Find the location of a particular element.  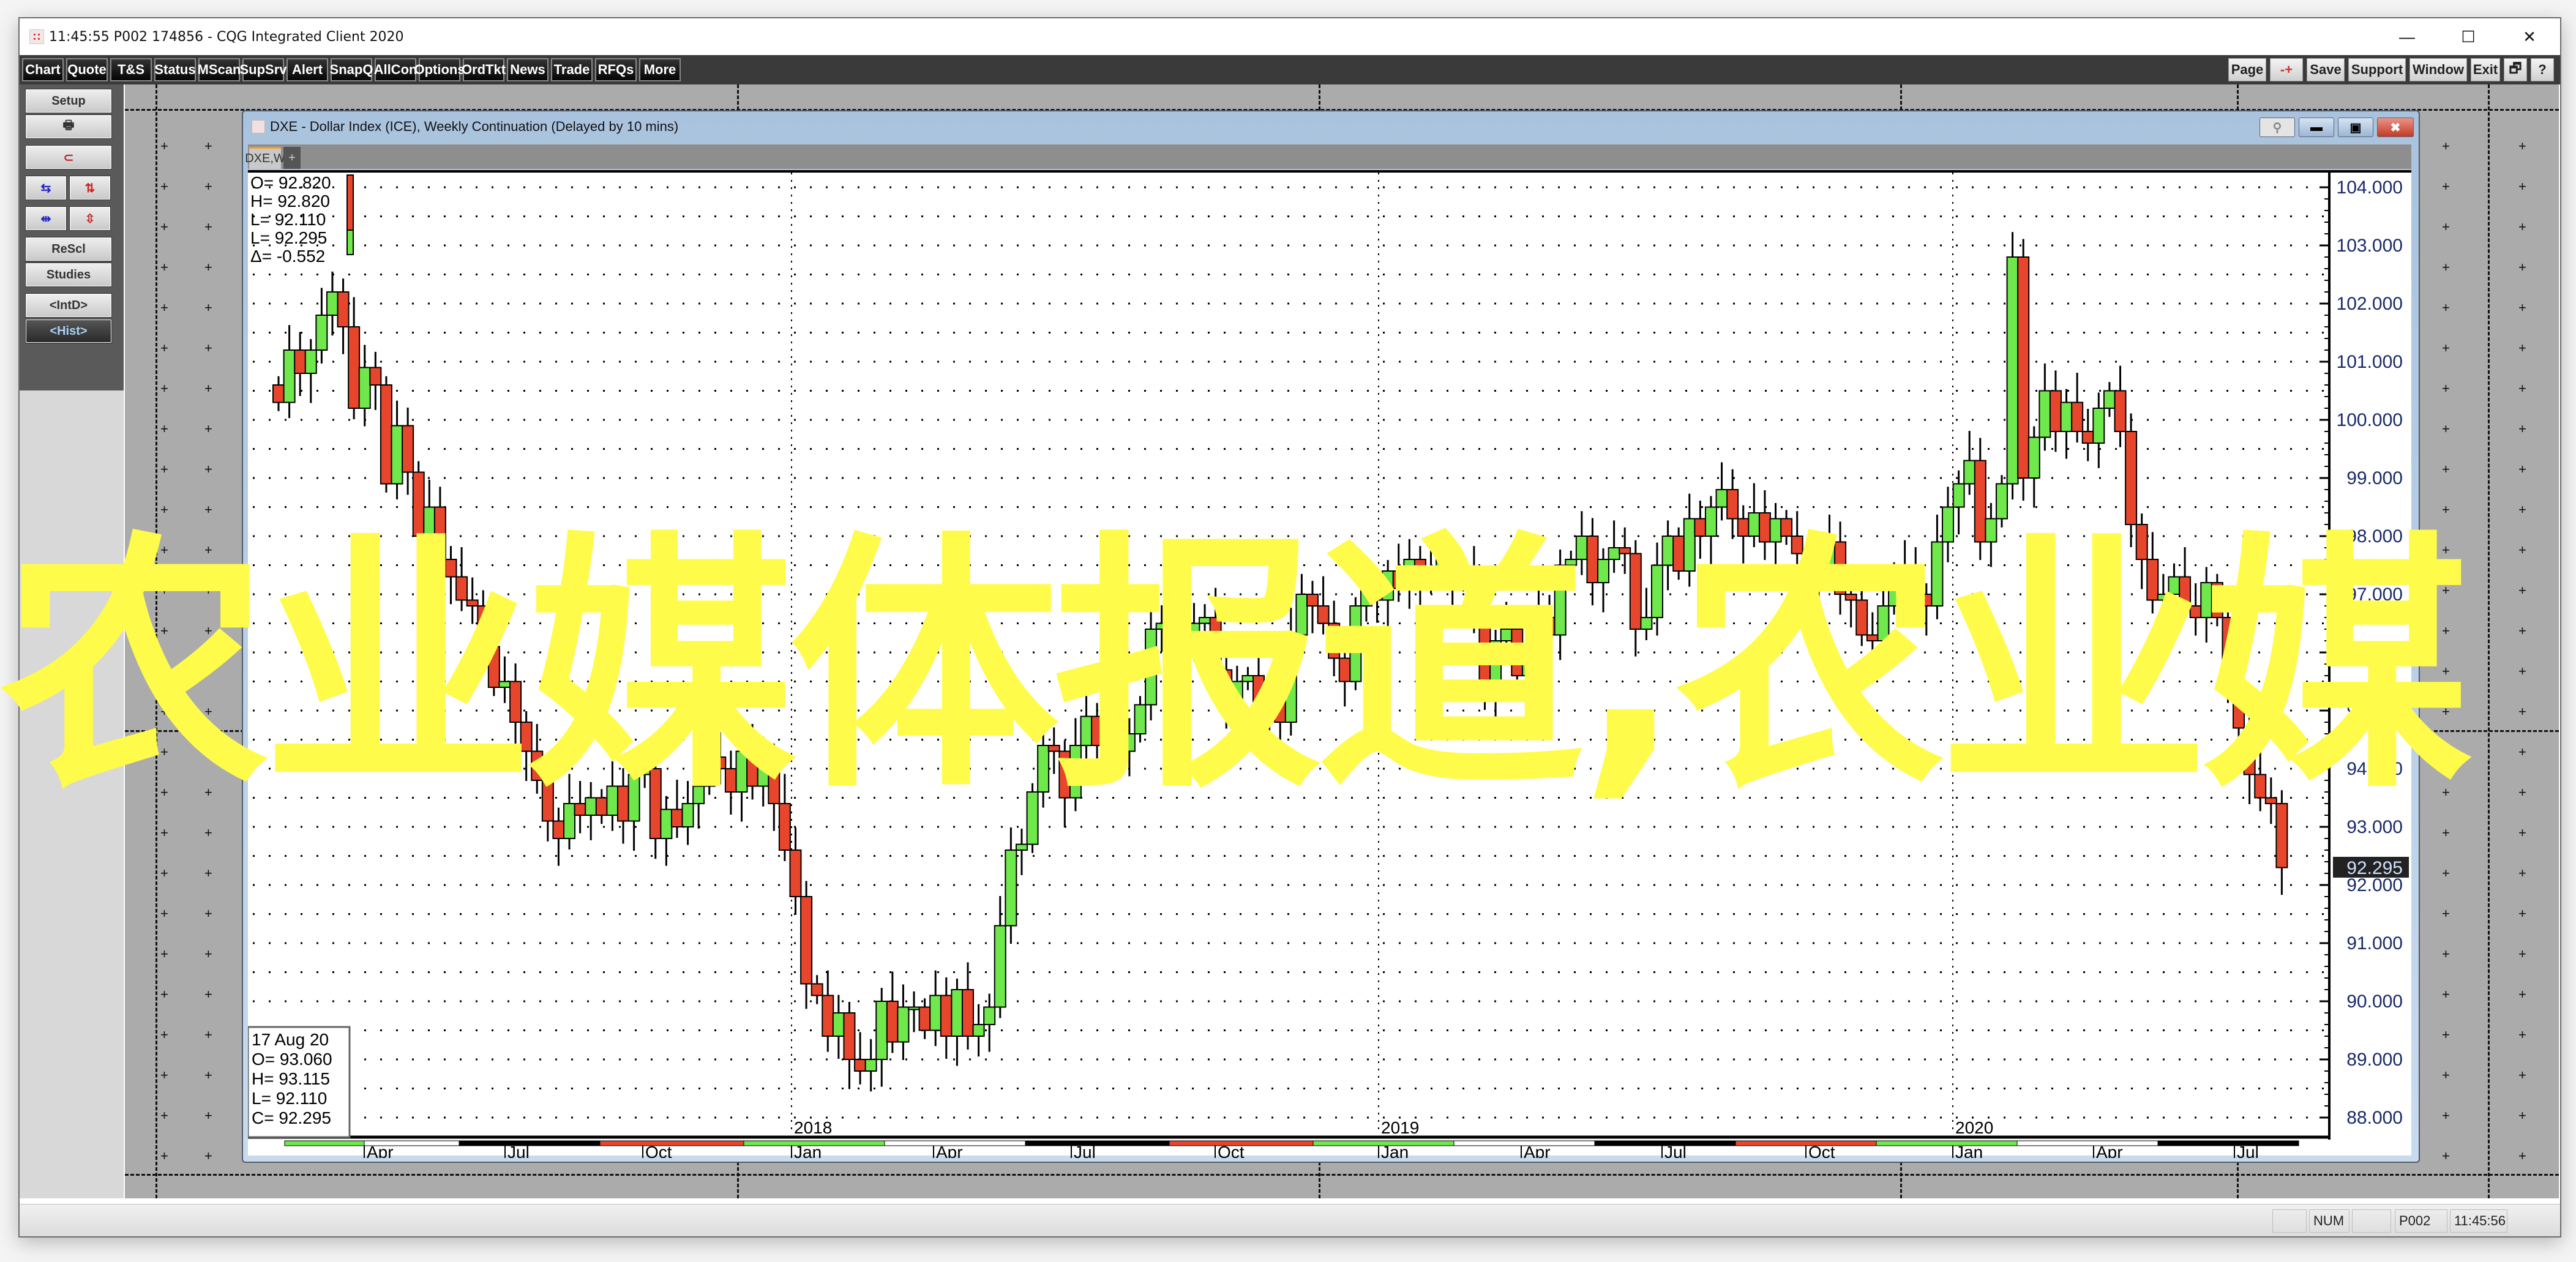

rescale-button: ReScl is located at coordinates (68, 249).